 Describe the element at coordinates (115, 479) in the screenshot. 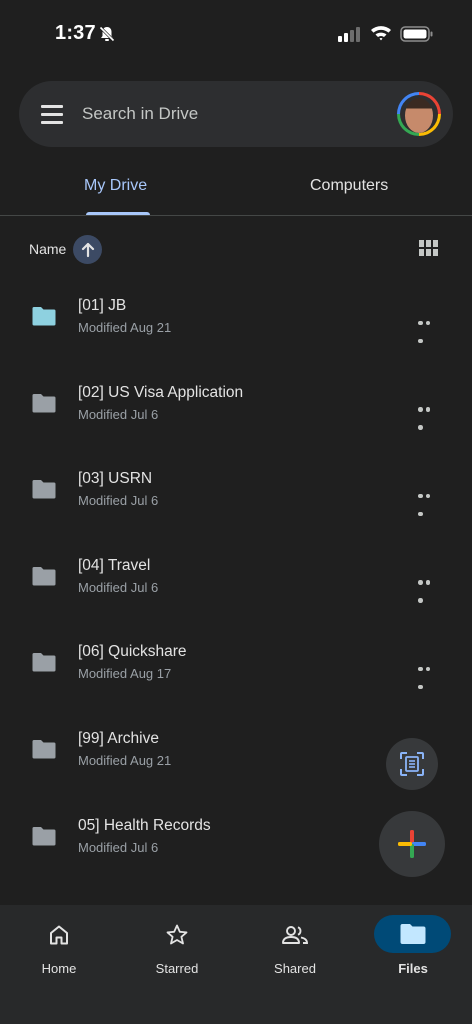

I see `file-name: [03] USRN` at that location.